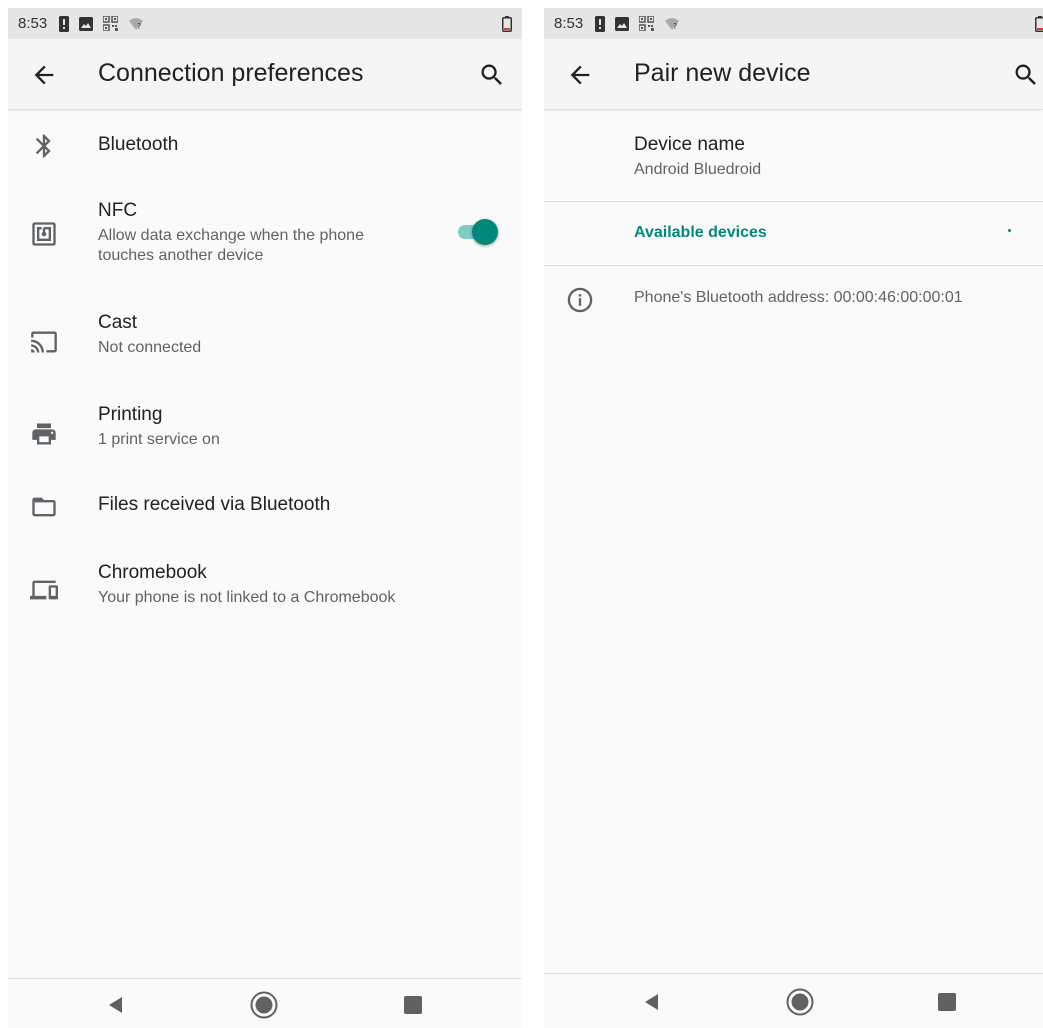 The height and width of the screenshot is (1028, 1043). I want to click on divider, so click(793, 201).